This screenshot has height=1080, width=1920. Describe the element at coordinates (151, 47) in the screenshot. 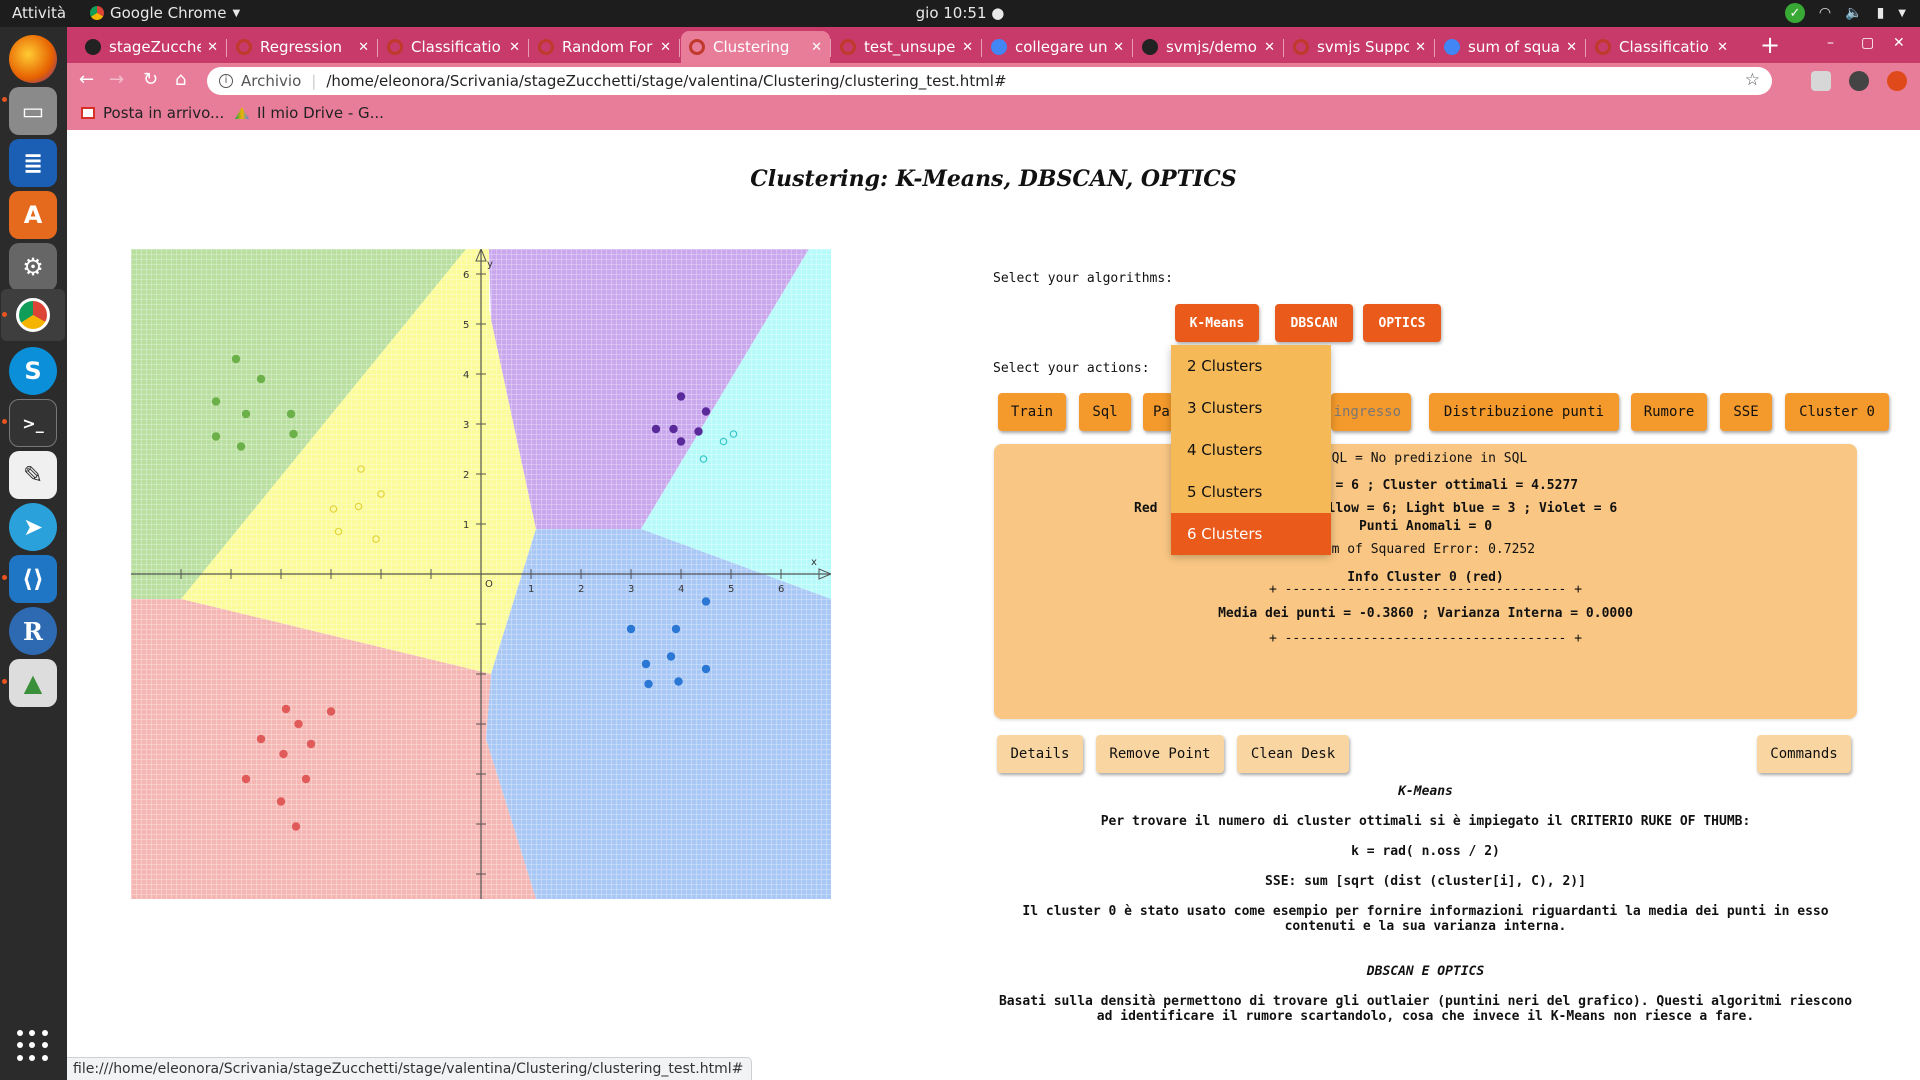

I see `tab-stagezucche: stageZucche ✕` at that location.